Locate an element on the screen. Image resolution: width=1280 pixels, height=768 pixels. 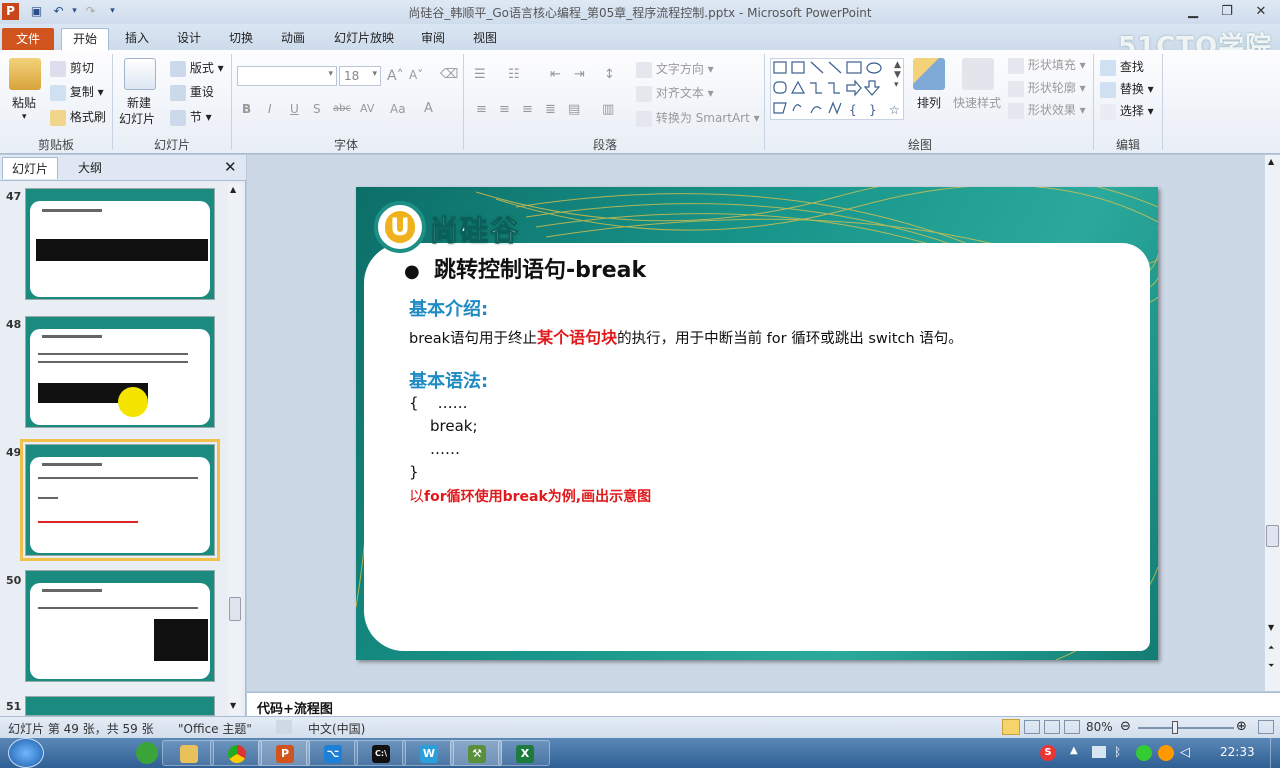
spell-check-icon is located at coordinates (284, 727).